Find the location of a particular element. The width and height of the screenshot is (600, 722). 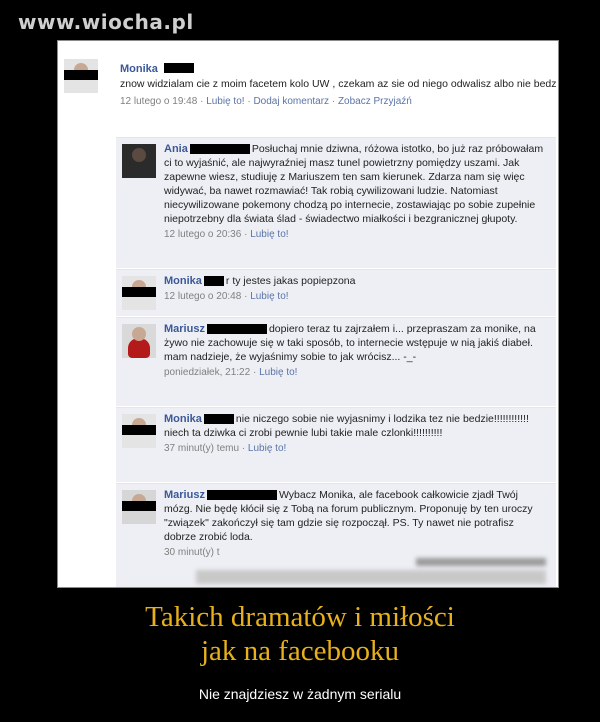

add-comment-link: Dodaj komentarz is located at coordinates (291, 101).